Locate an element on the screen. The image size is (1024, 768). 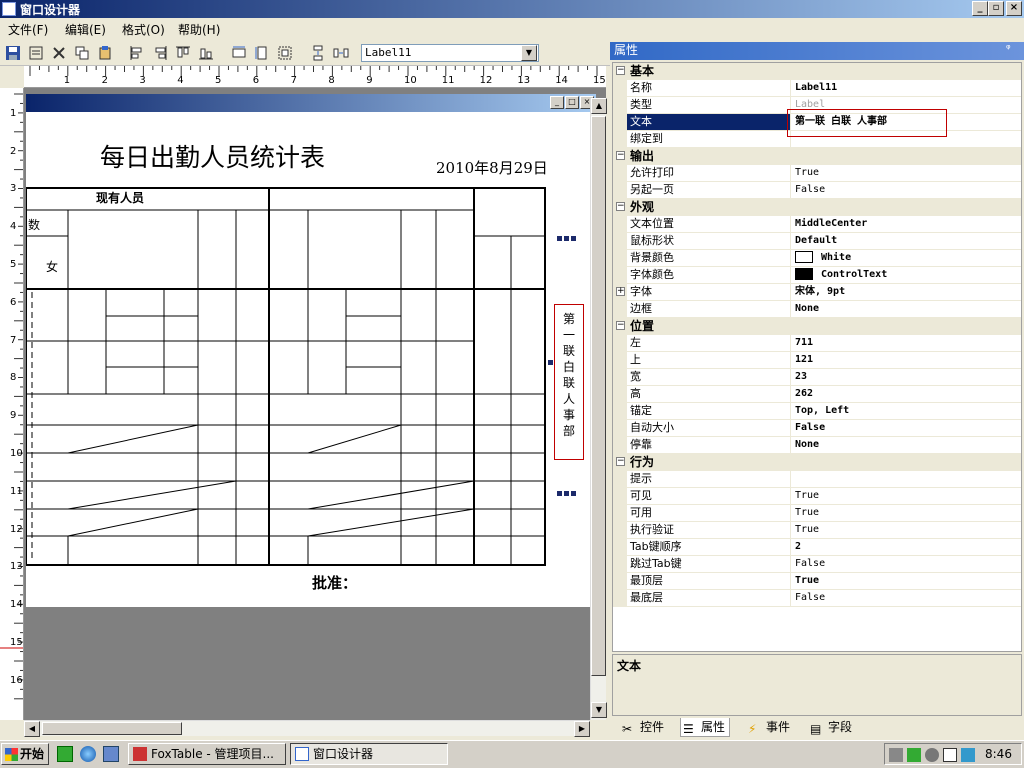
property-row-tabindex: Tab键顺序 2 is located at coordinates (817, 547).